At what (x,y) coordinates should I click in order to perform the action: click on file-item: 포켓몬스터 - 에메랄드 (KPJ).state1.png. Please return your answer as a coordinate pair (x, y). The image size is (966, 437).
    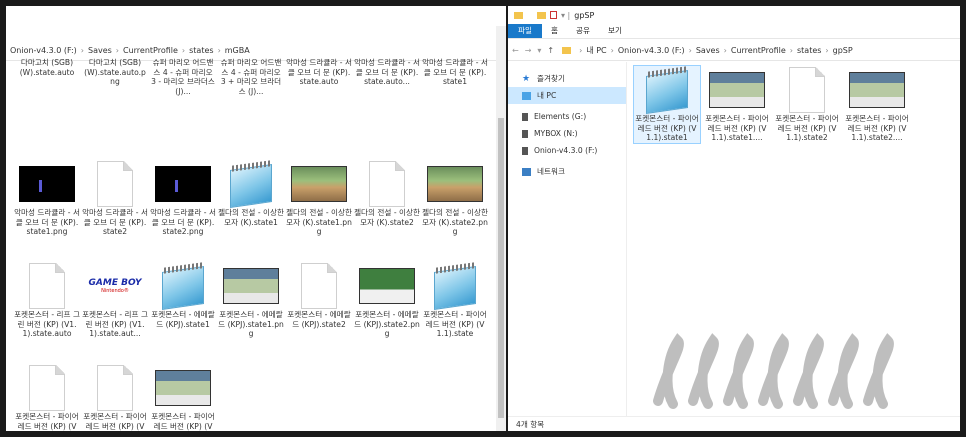
    Looking at the image, I should click on (251, 300).